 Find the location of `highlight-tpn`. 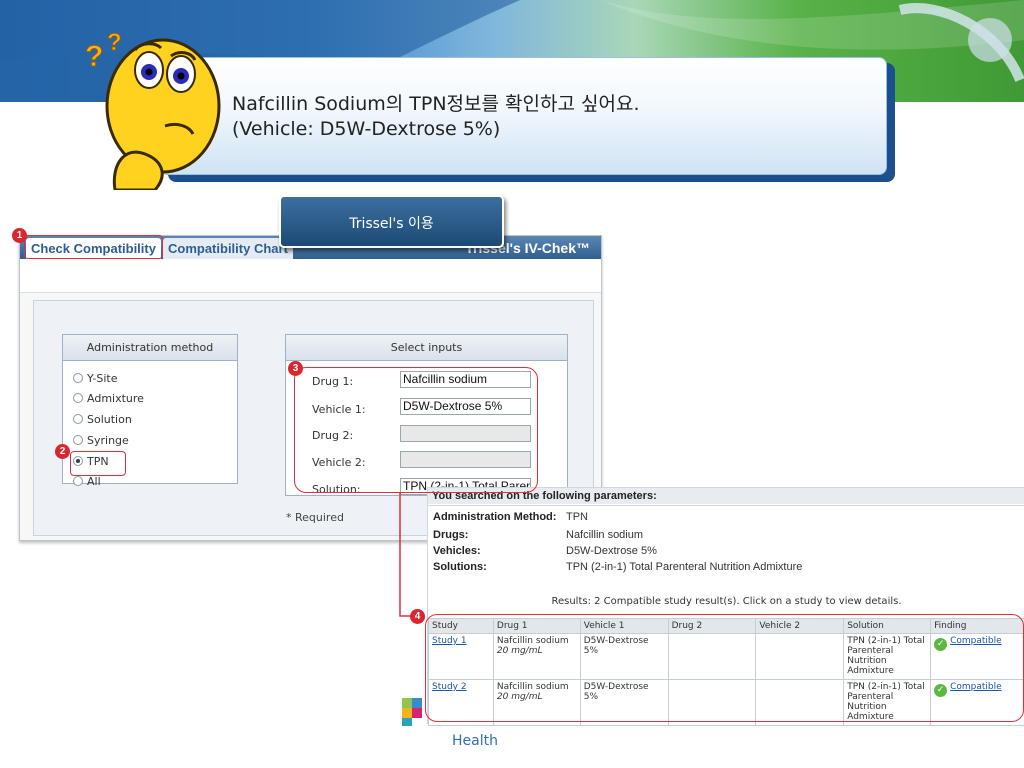

highlight-tpn is located at coordinates (98, 463).